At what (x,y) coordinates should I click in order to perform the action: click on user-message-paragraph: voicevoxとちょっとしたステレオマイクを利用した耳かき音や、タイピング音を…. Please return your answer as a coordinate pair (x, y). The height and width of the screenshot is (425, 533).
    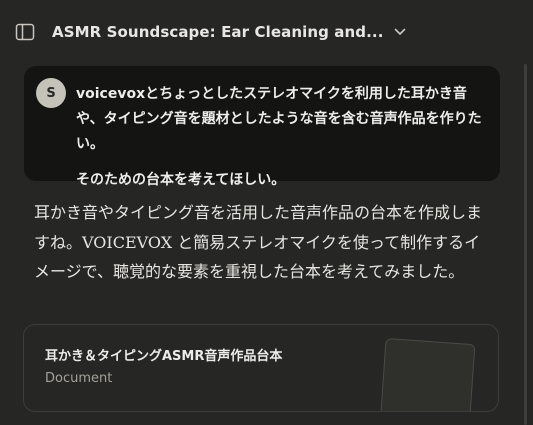
    Looking at the image, I should click on (279, 119).